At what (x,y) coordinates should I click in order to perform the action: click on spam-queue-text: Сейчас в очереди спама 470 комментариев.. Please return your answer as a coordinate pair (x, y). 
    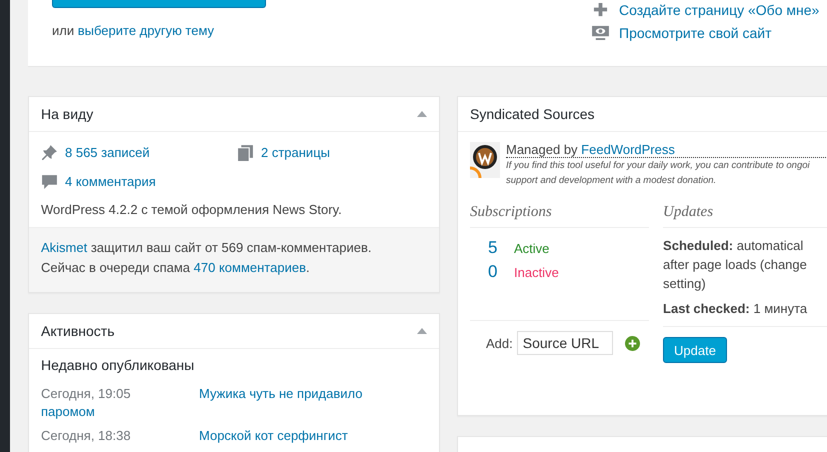
    Looking at the image, I should click on (176, 268).